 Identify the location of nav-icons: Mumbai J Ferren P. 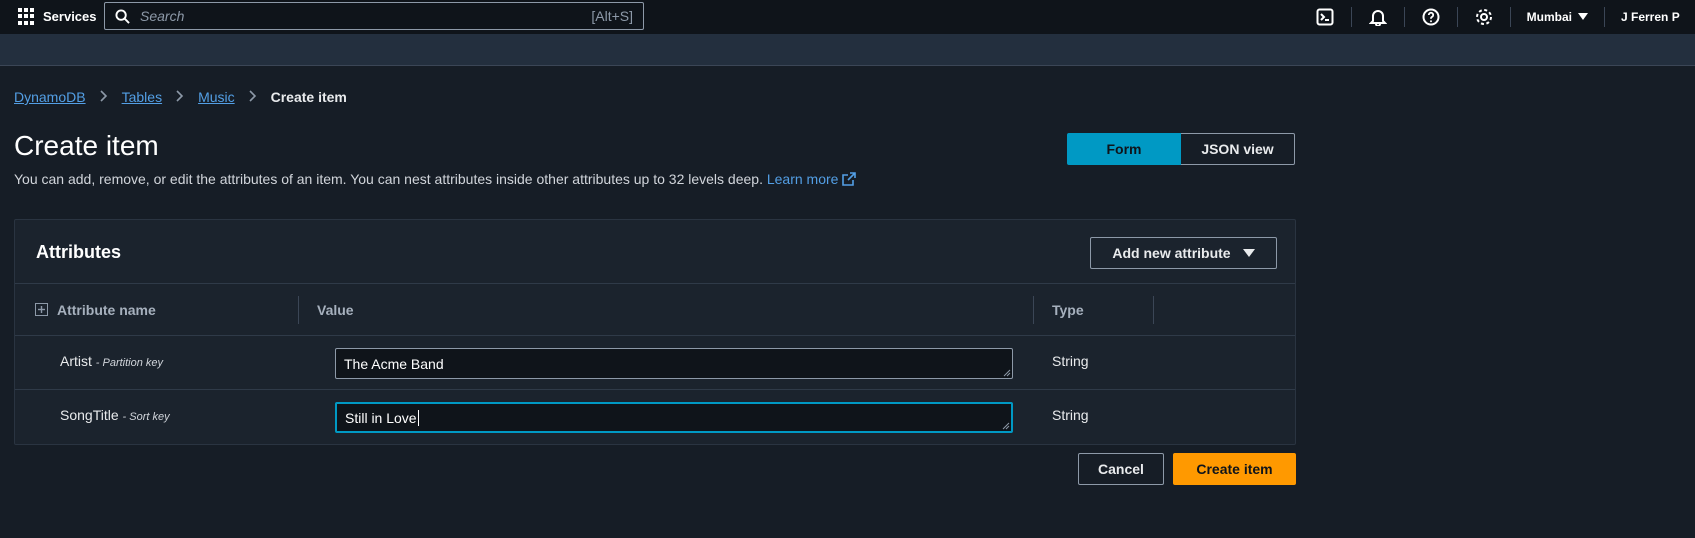
(1505, 17).